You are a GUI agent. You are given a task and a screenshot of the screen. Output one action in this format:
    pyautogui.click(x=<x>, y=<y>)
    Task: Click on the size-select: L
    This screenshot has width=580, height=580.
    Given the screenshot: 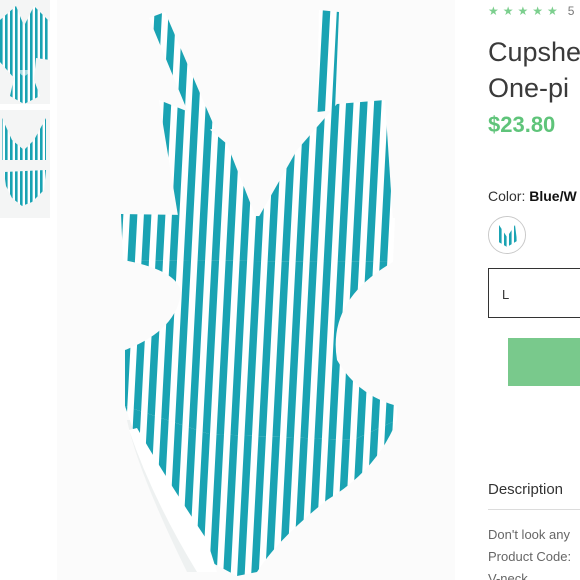 What is the action you would take?
    pyautogui.click(x=534, y=293)
    